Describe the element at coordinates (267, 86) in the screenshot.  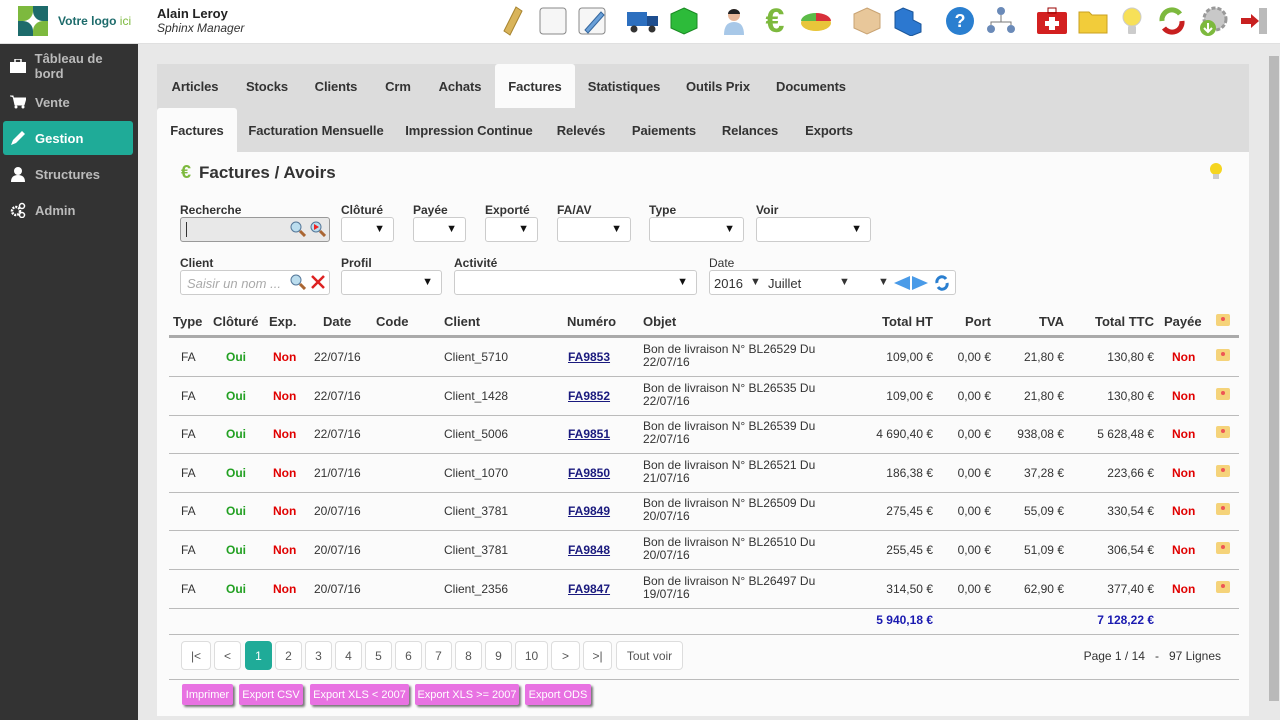
I see `tab-stocks: Stocks` at that location.